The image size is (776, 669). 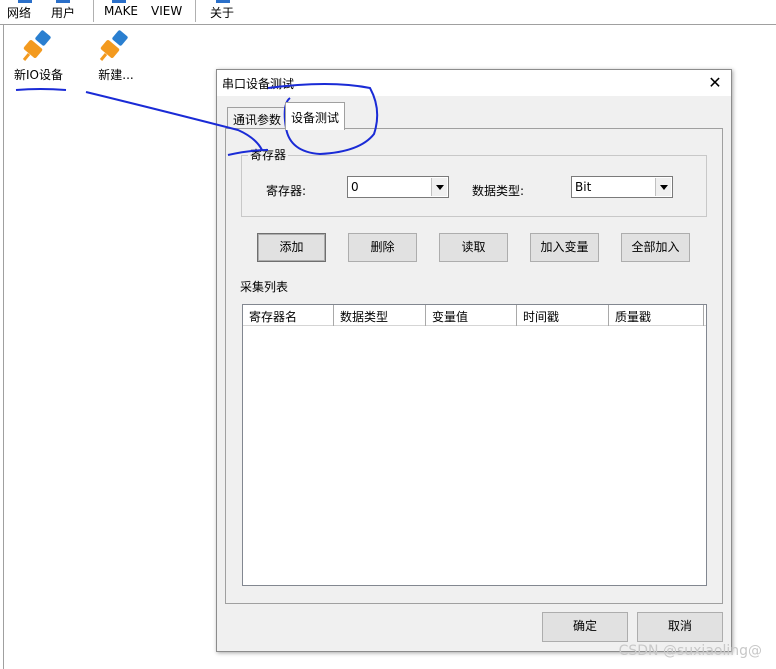 I want to click on close-icon: ✕, so click(x=715, y=83).